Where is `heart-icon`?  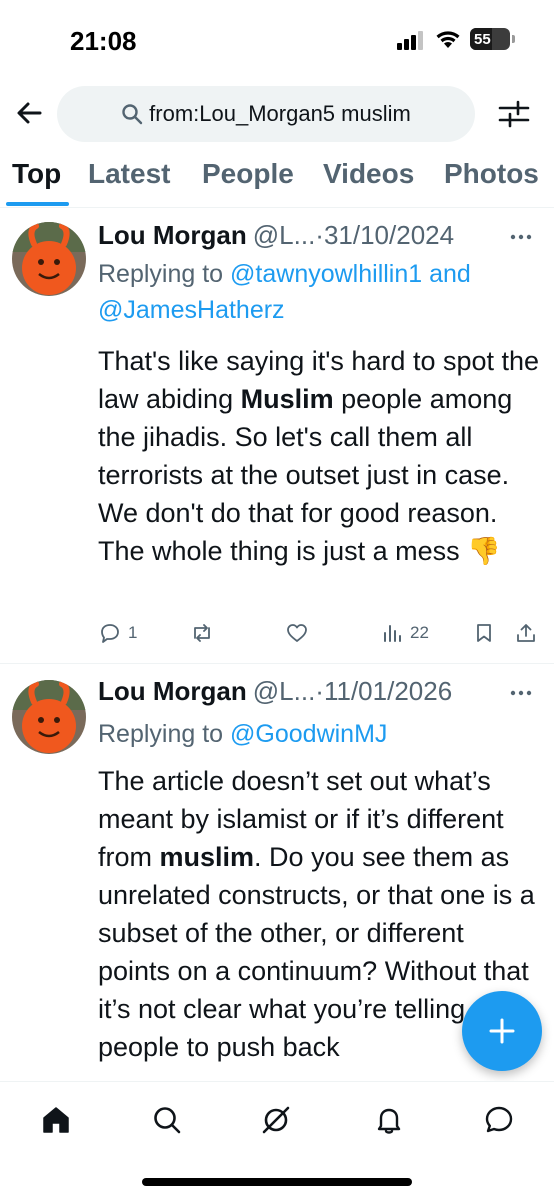 heart-icon is located at coordinates (297, 633).